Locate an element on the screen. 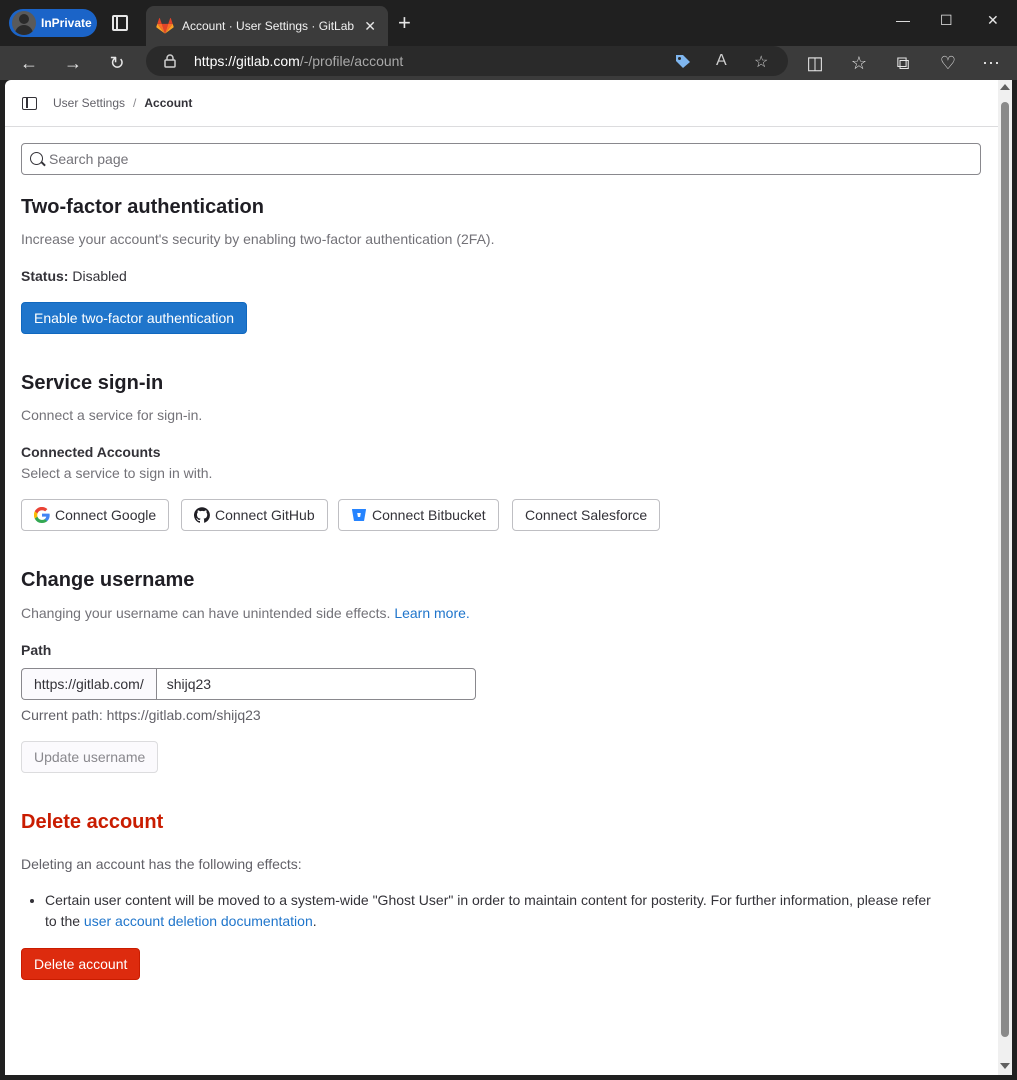  service-signin-description: Connect a service for sign-in. is located at coordinates (112, 415).